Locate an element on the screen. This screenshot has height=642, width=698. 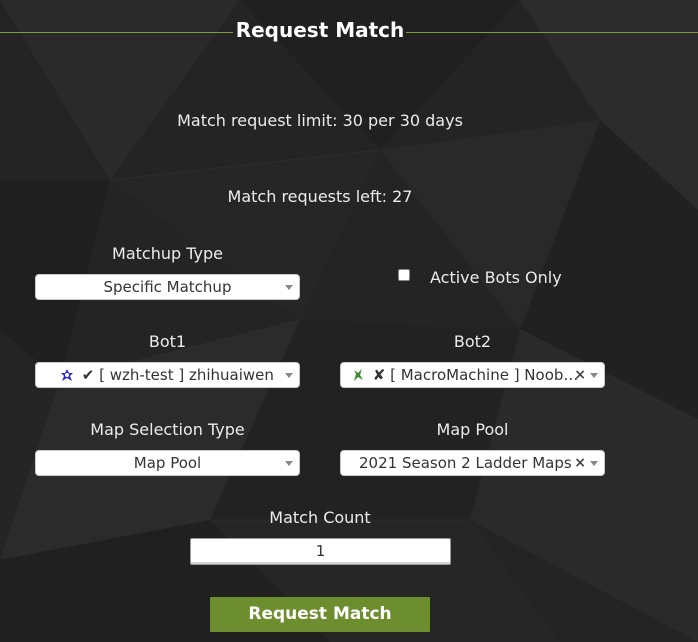
matchup-type-label: Matchup Type is located at coordinates (167, 253).